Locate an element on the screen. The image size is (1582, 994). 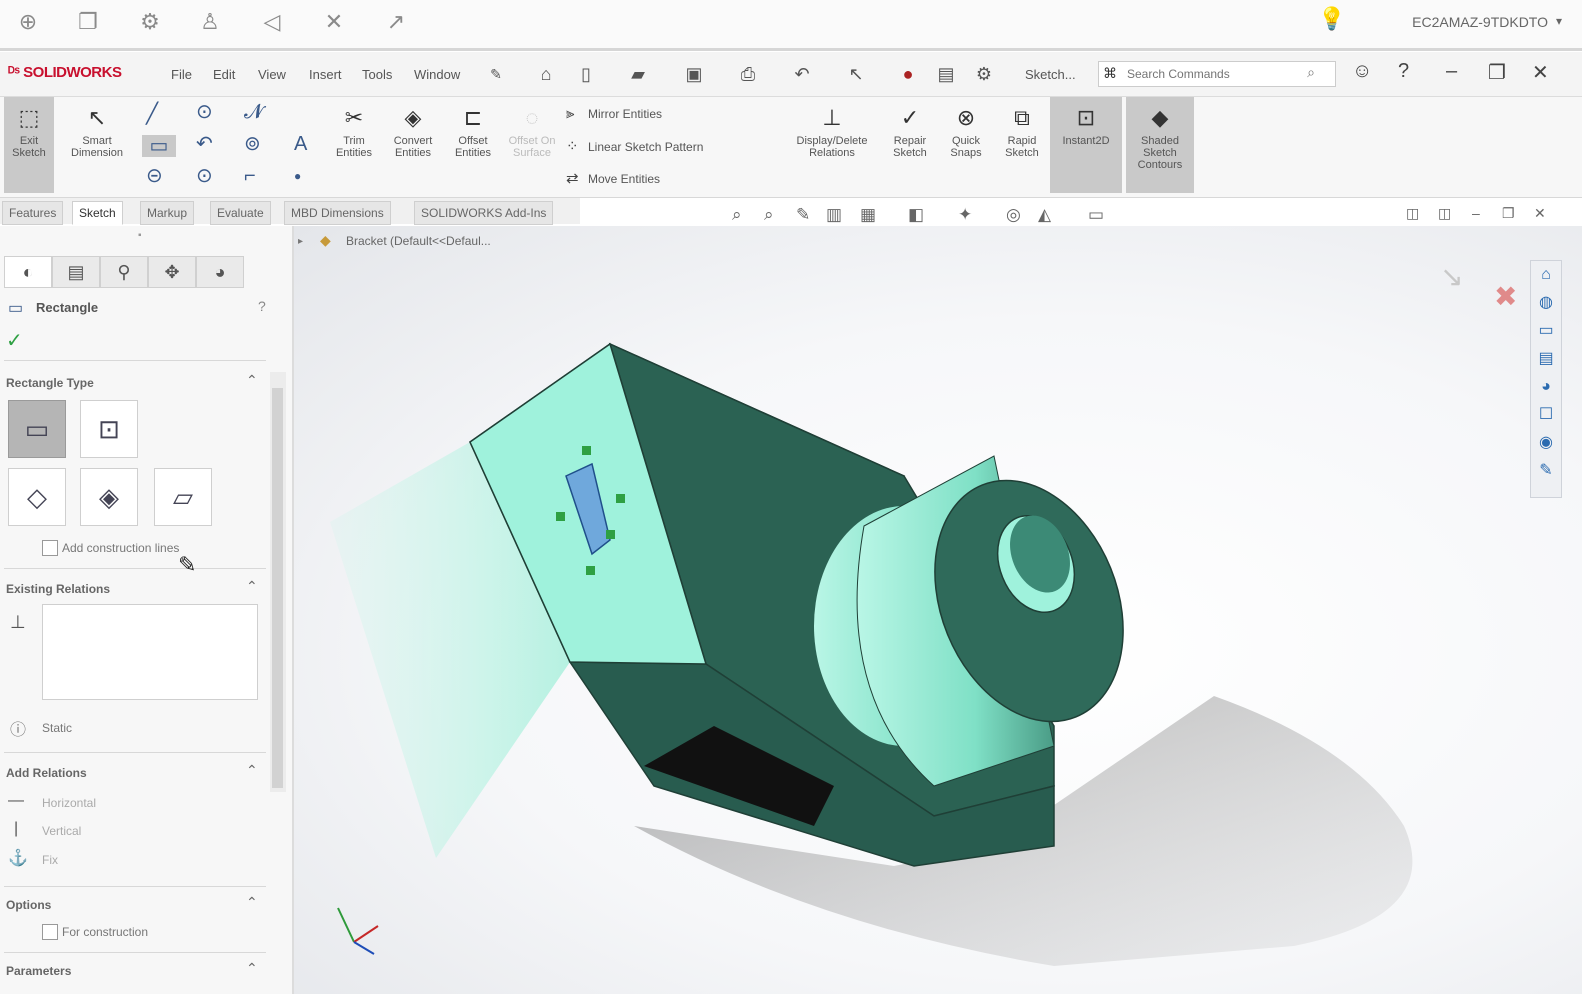
view-settings-icon: ▭ is located at coordinates (1096, 215).